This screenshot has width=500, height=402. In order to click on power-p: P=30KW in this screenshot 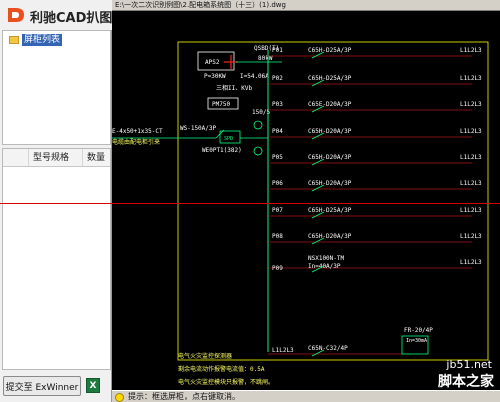, I will do `click(215, 76)`.